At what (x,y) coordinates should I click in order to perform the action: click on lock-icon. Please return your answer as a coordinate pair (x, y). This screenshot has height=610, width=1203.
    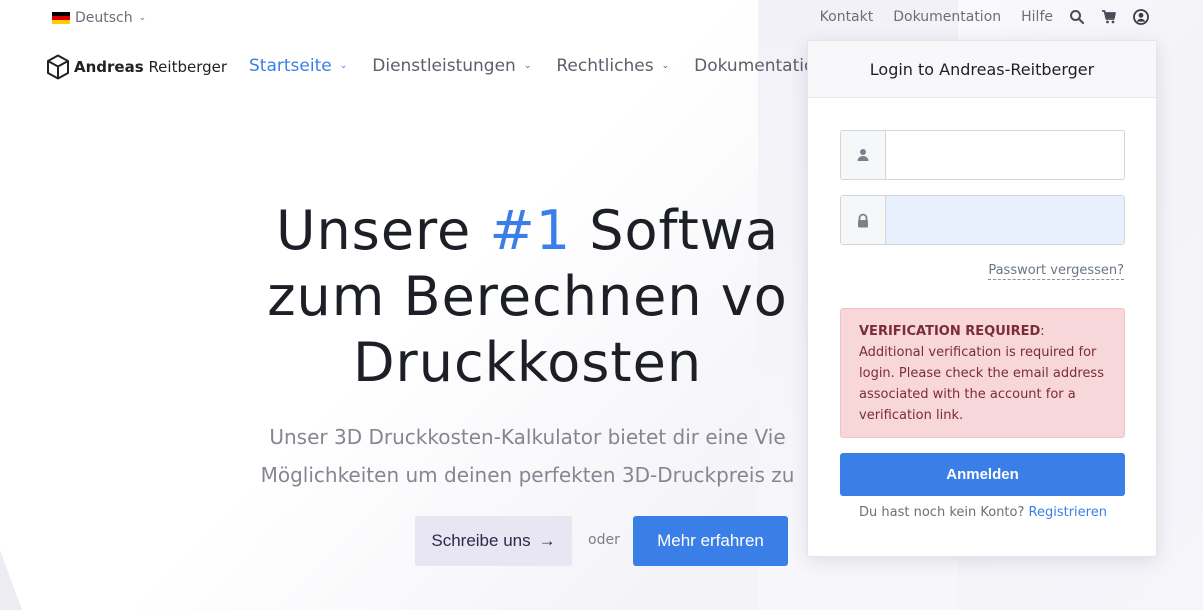
    Looking at the image, I should click on (863, 220).